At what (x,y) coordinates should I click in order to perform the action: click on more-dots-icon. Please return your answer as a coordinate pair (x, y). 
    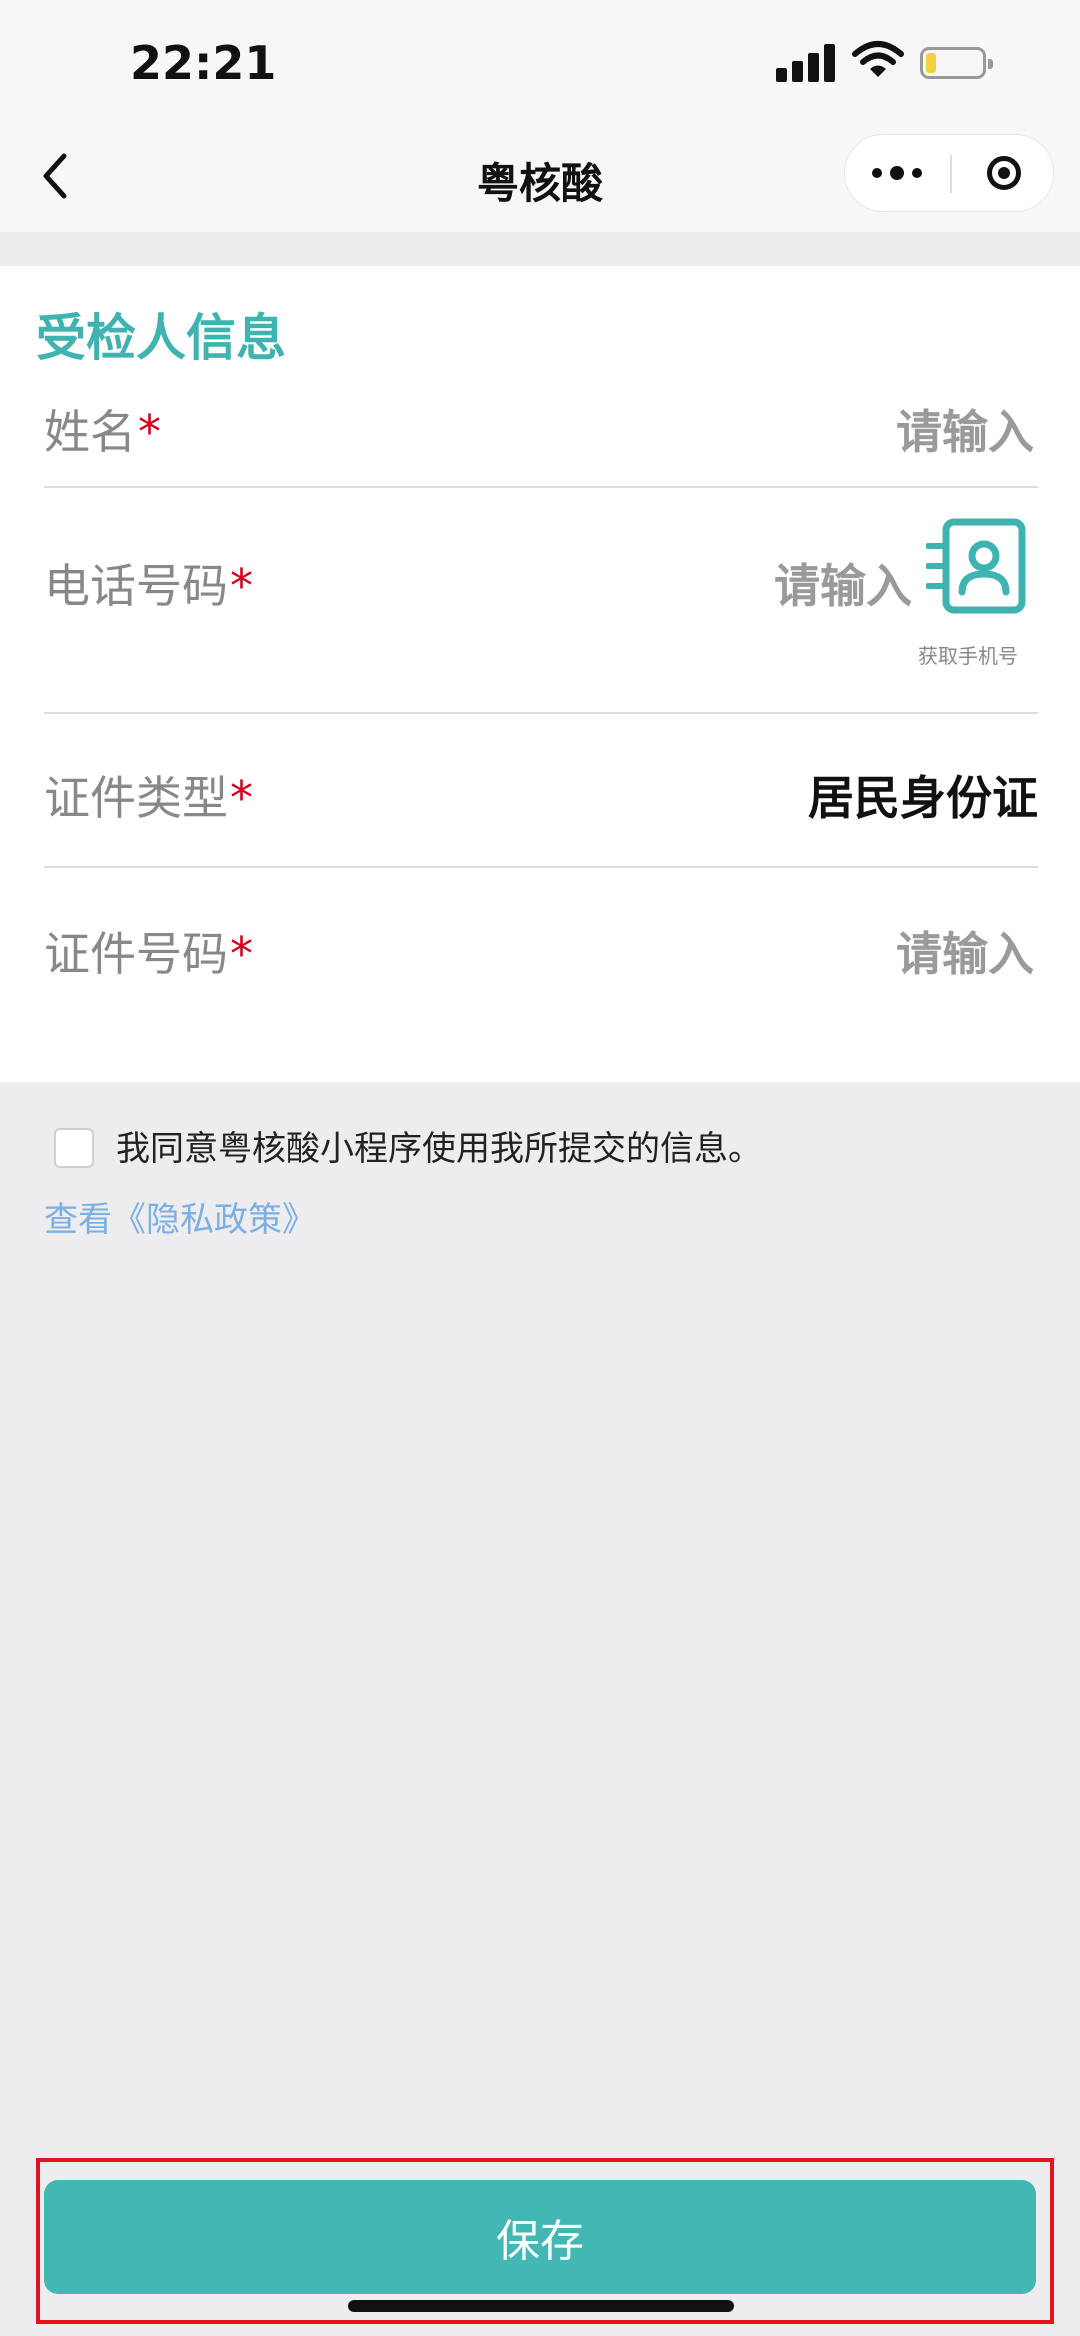
    Looking at the image, I should click on (897, 173).